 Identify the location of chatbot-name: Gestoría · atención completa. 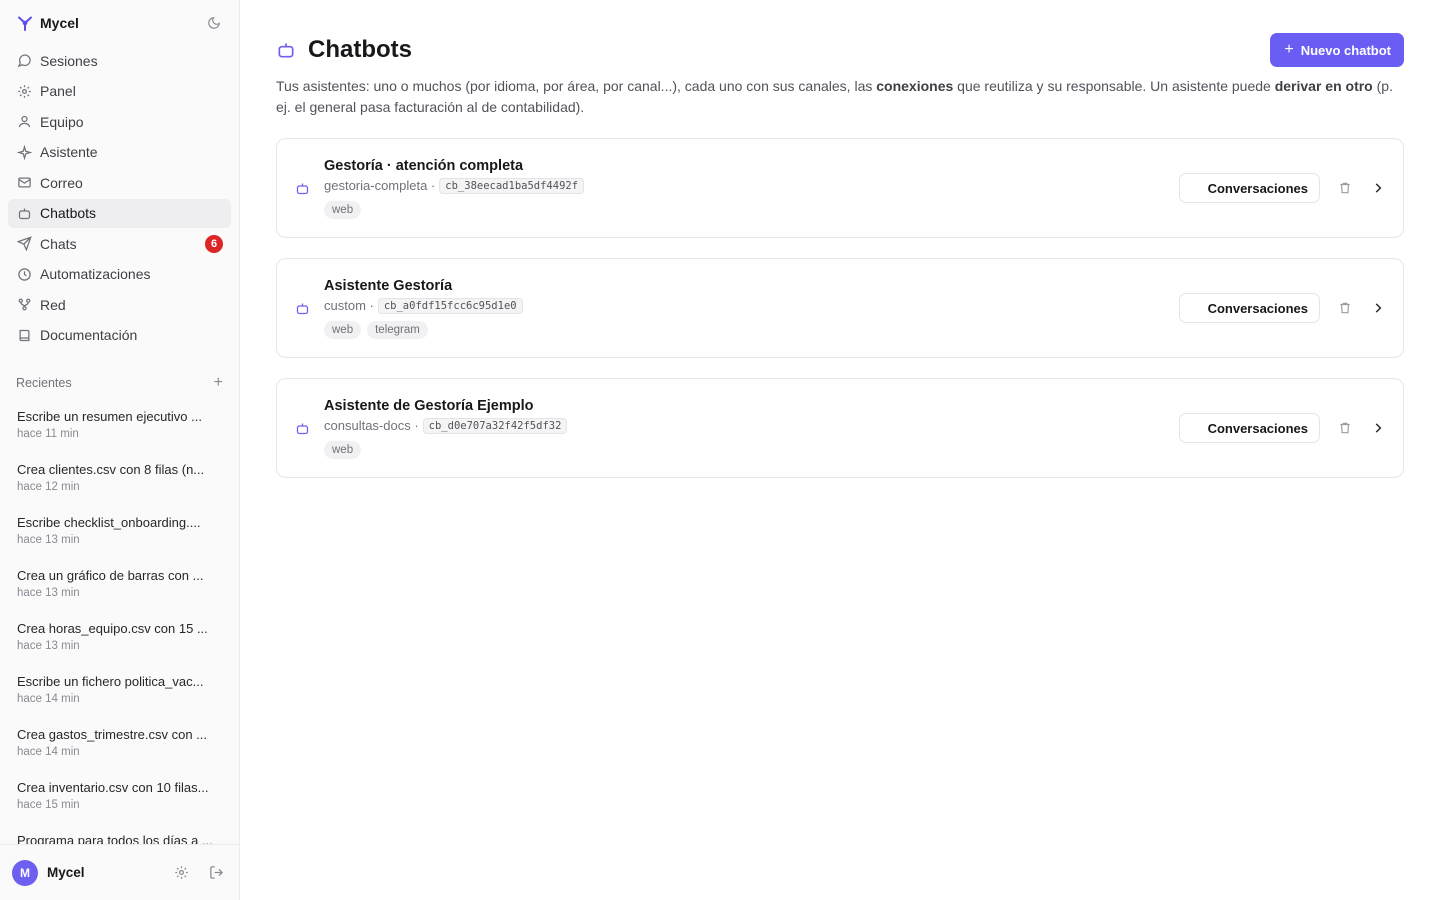
(424, 165).